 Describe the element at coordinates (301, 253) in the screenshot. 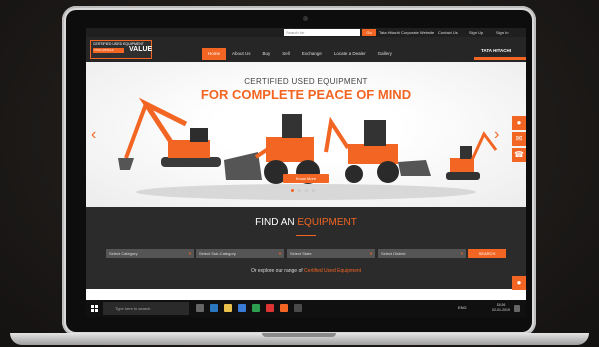

I see `select-state-label: Select State` at that location.